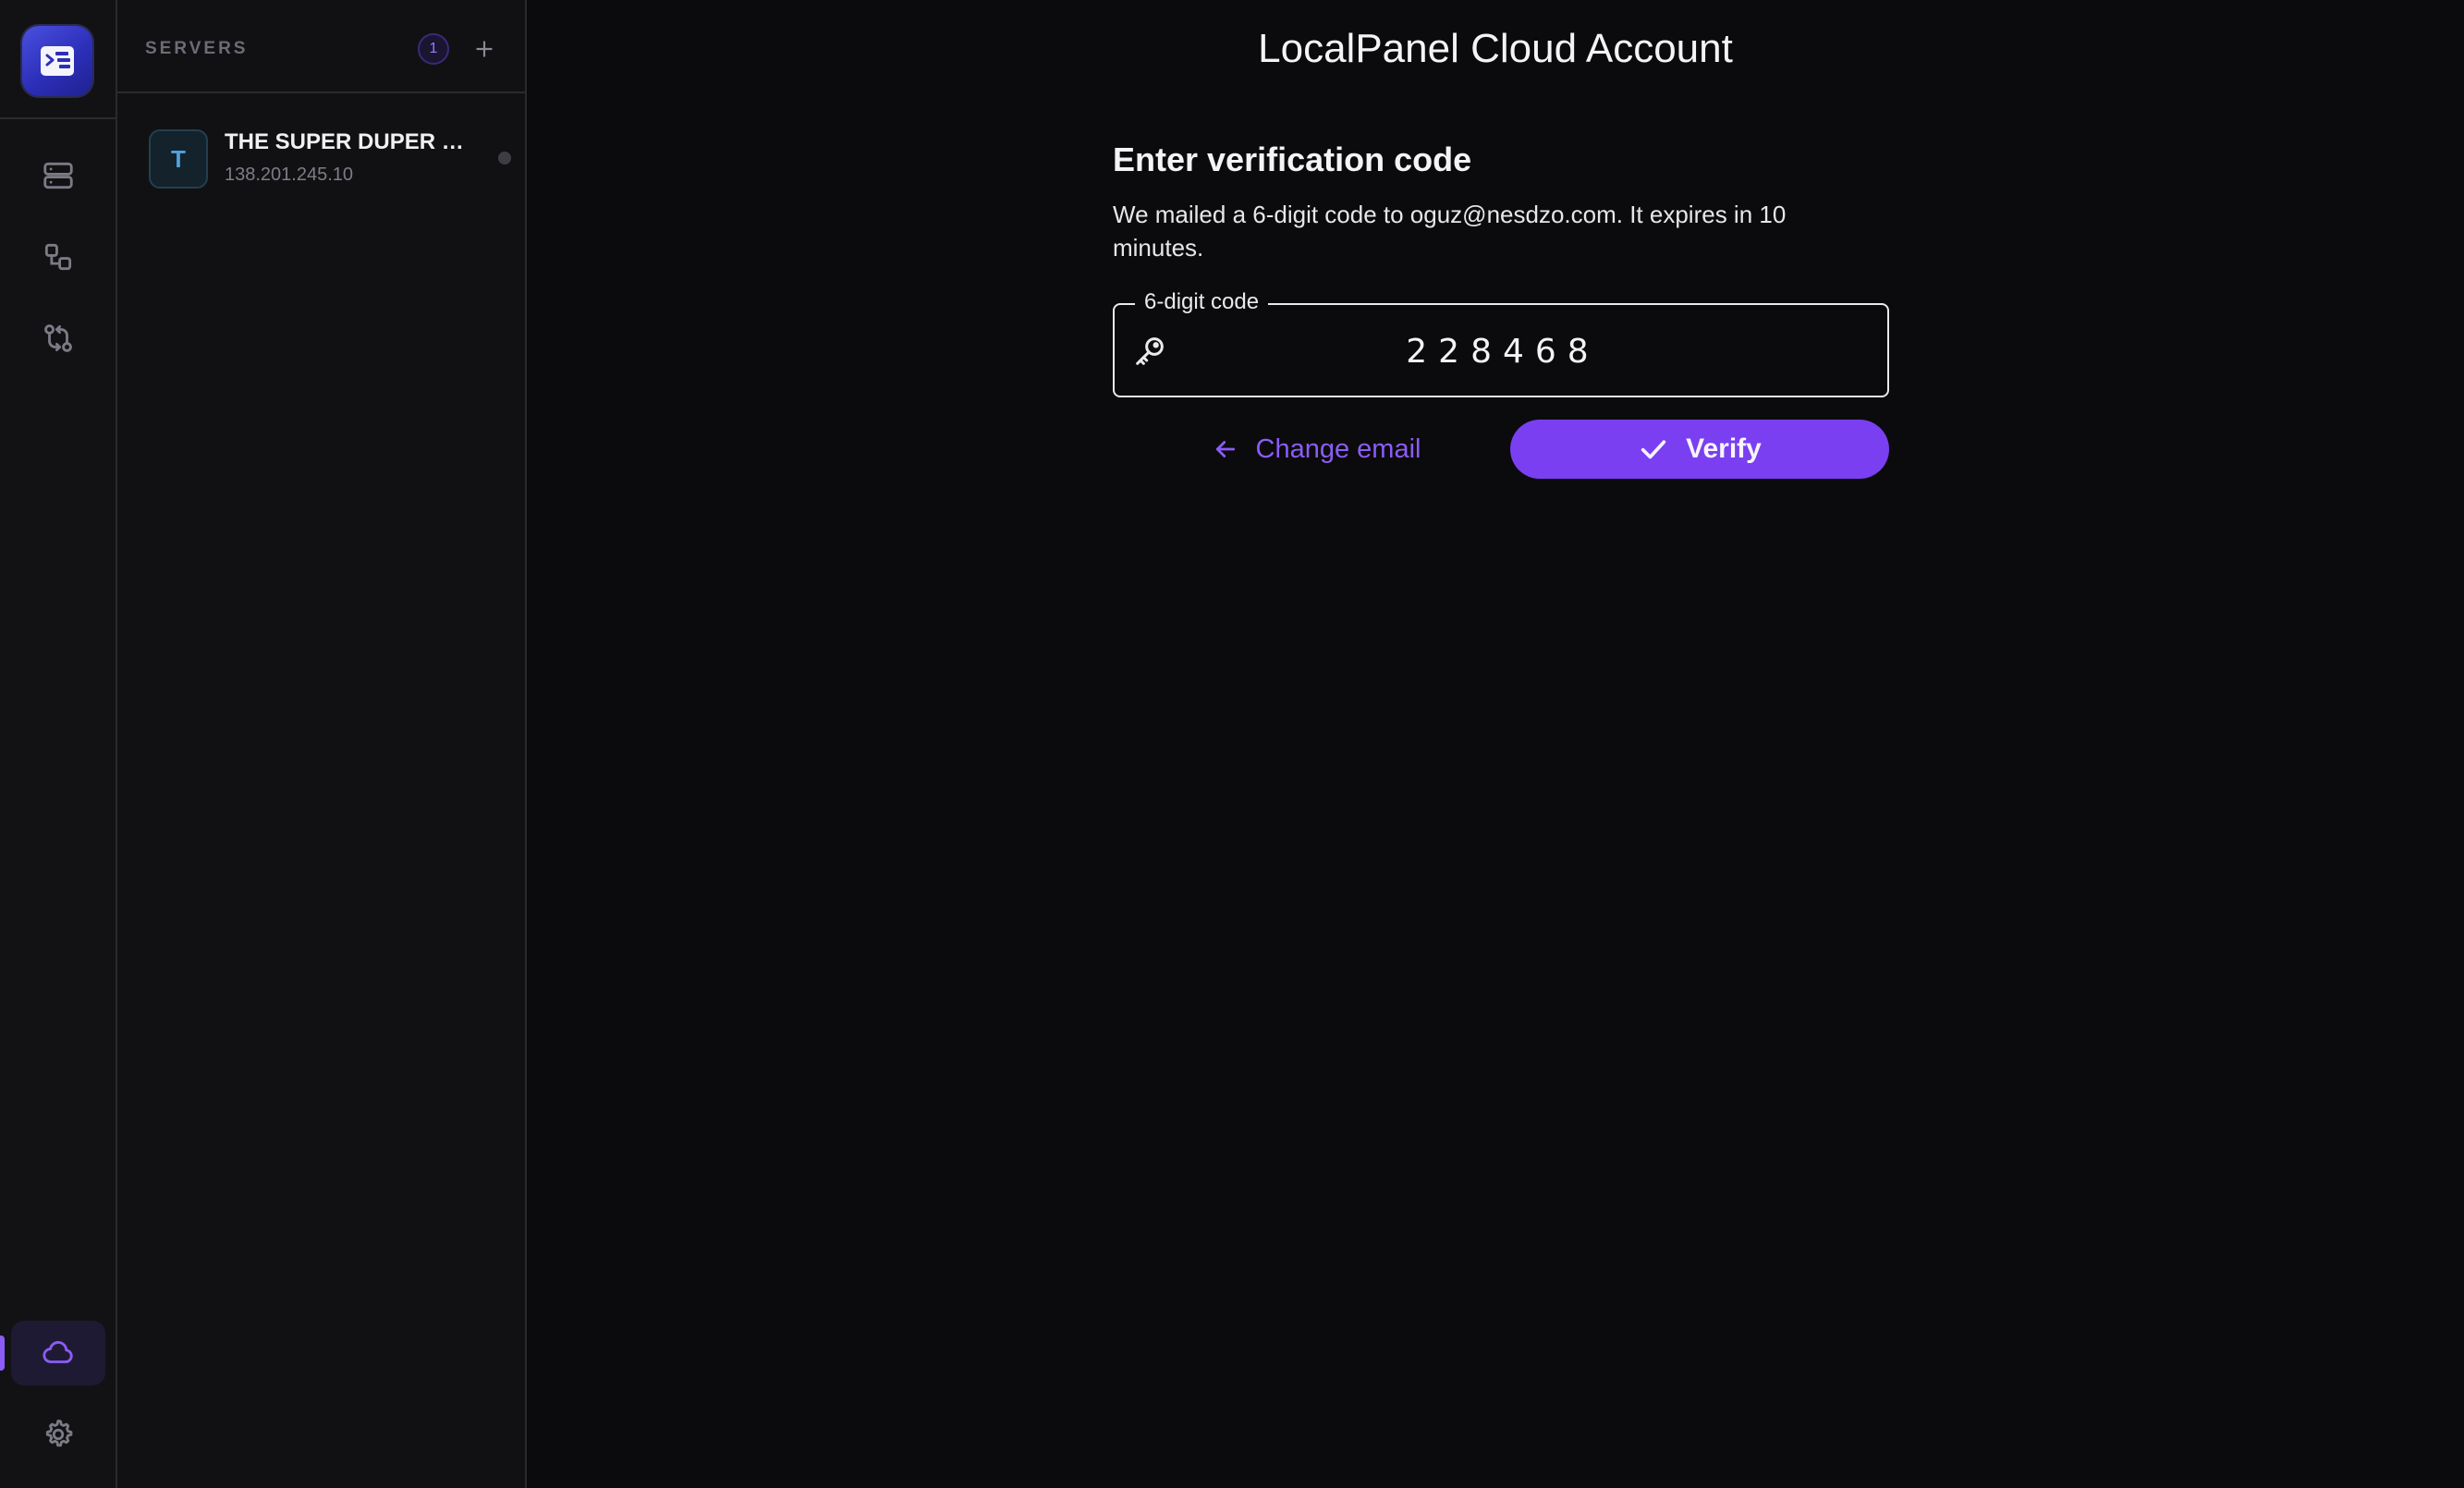  I want to click on server-stack-icon, so click(58, 175).